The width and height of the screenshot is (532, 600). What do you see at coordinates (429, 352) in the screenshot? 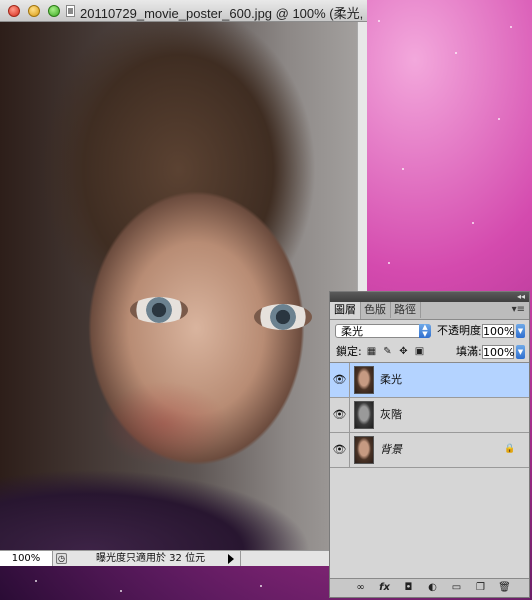
I see `lock-row: 鎖定: ▦ ✎ ✥ ▣ 填滿: 100% ▼` at bounding box center [429, 352].